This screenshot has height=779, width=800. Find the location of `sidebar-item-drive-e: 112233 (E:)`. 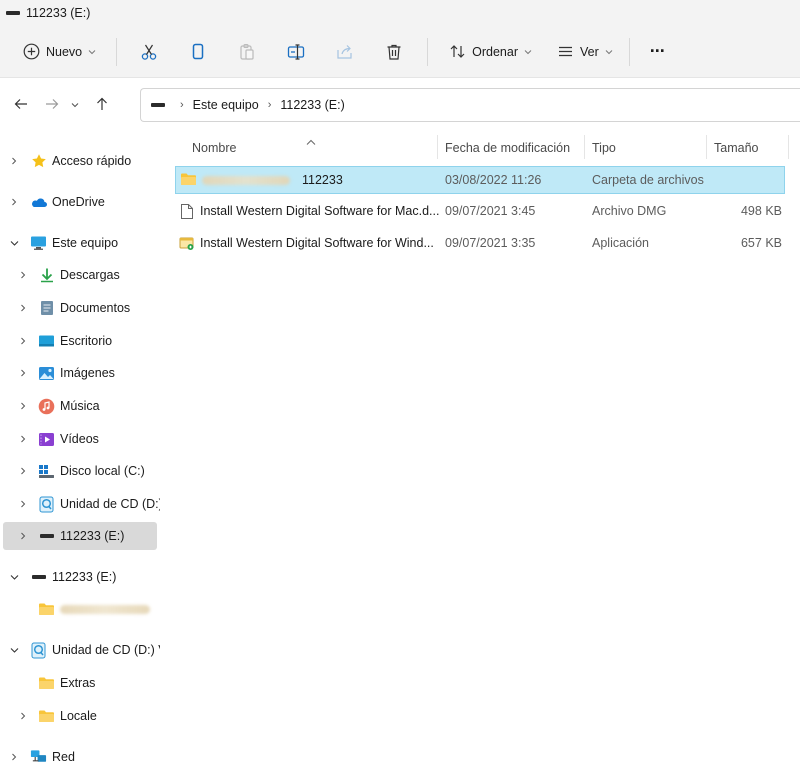

sidebar-item-drive-e: 112233 (E:) is located at coordinates (80, 536).